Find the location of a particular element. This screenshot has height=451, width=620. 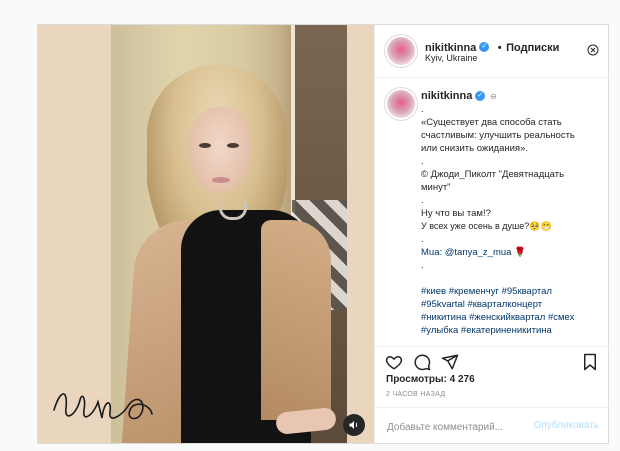

following-button: Подписки is located at coordinates (532, 48).